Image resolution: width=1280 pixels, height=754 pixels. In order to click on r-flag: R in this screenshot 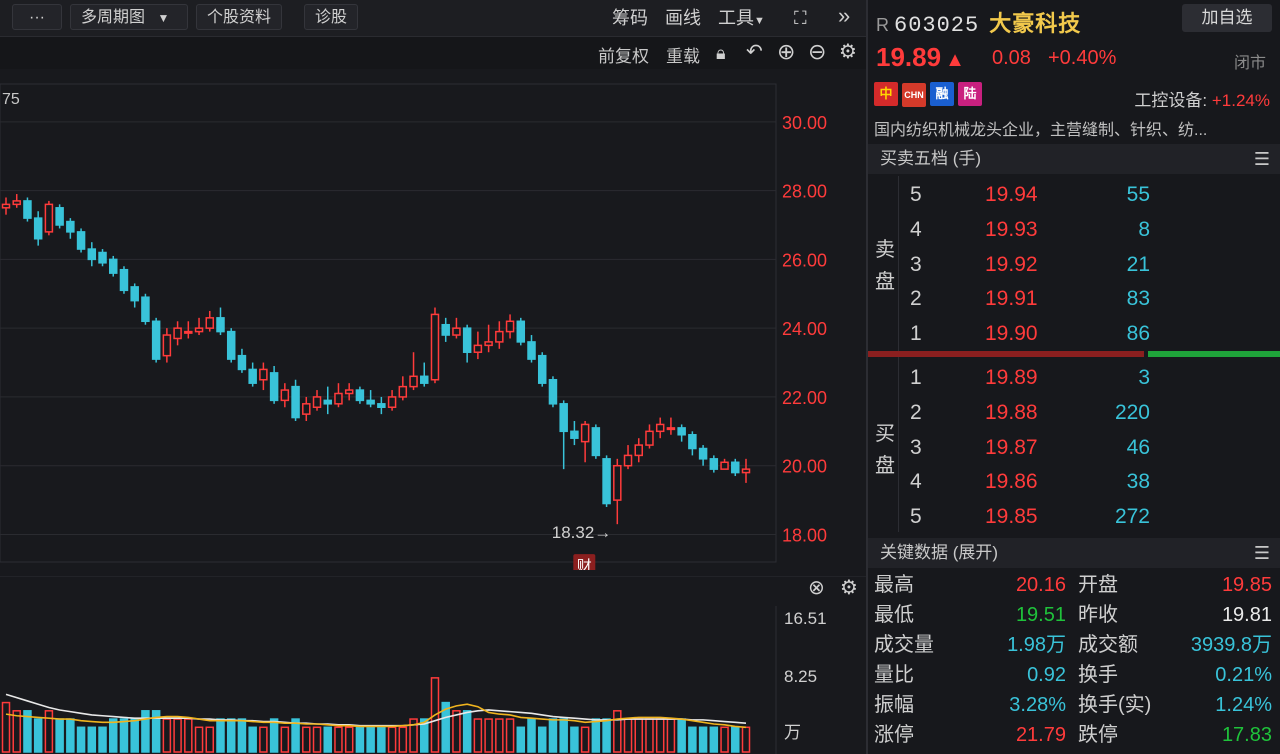, I will do `click(883, 25)`.